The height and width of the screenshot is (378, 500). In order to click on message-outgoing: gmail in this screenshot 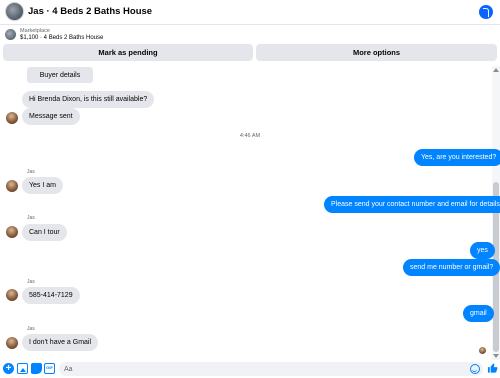, I will do `click(478, 313)`.